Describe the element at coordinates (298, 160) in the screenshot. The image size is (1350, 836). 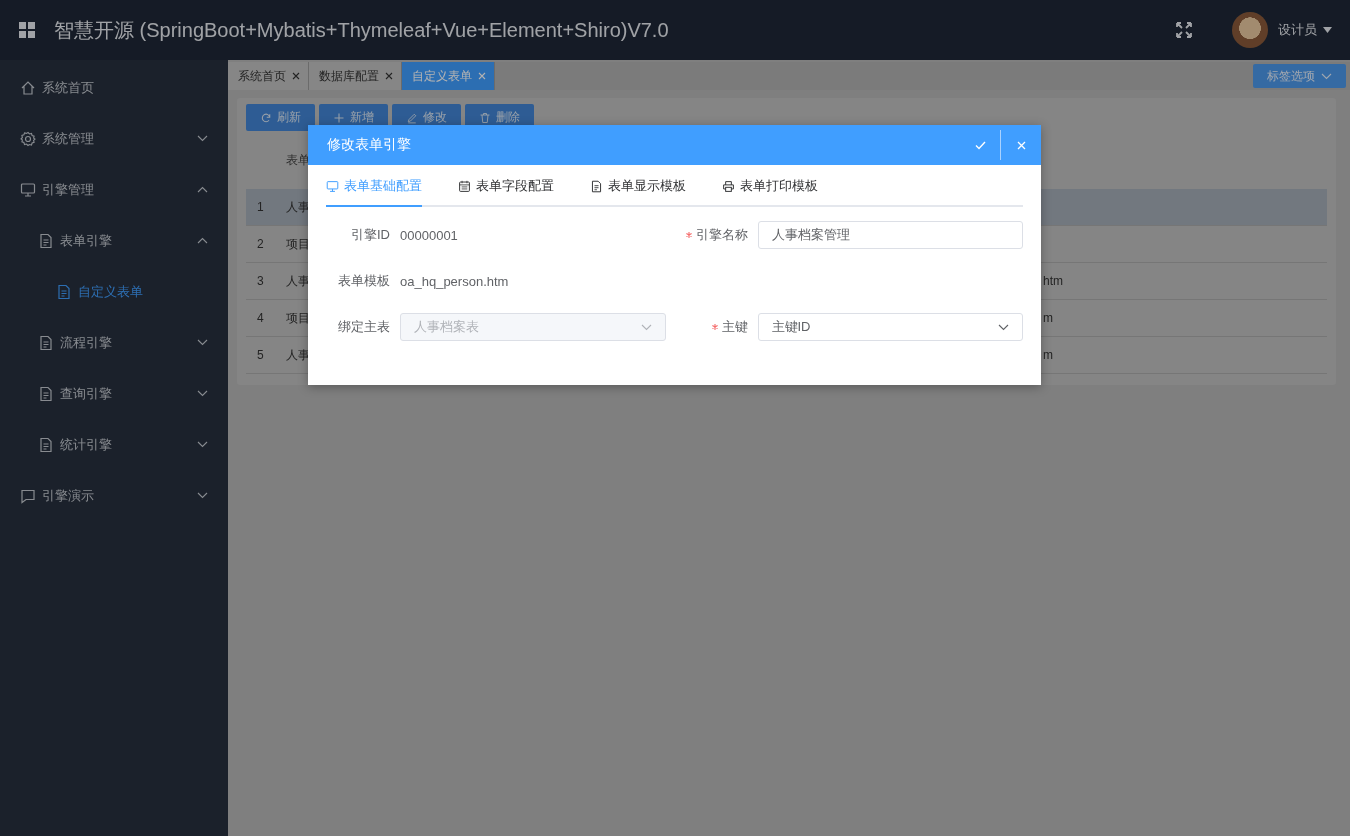
I see `column-header: 表单` at that location.